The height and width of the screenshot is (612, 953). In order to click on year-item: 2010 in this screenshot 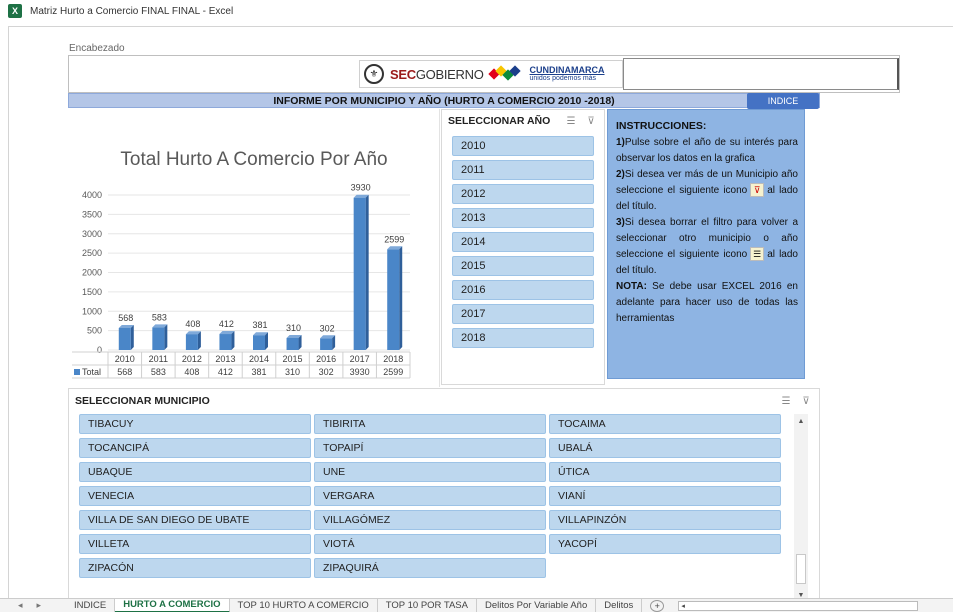, I will do `click(523, 146)`.